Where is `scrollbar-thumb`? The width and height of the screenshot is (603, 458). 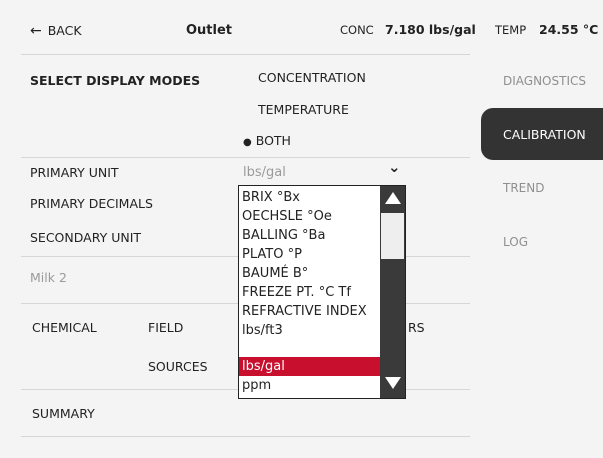 scrollbar-thumb is located at coordinates (392, 236).